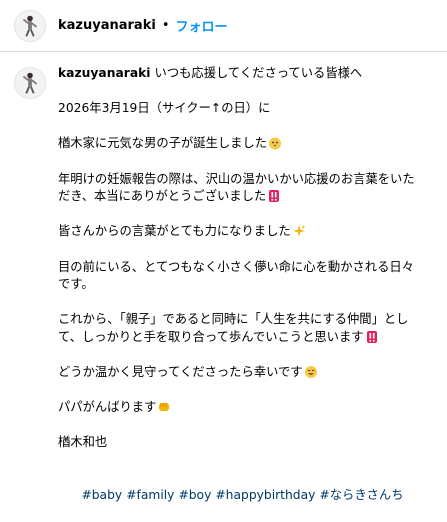 The image size is (447, 522). What do you see at coordinates (265, 495) in the screenshot?
I see `hashtag-link: #happybirthday` at bounding box center [265, 495].